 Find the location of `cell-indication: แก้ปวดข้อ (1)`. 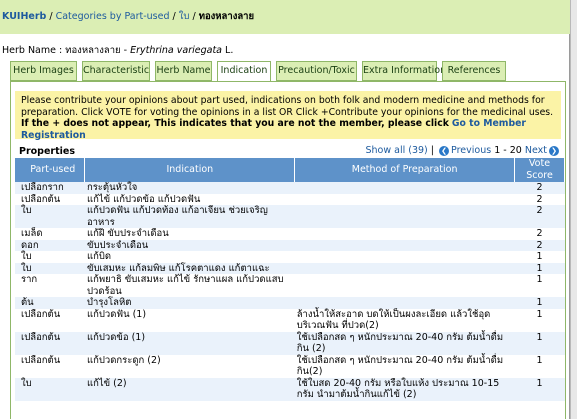

cell-indication: แก้ปวดข้อ (1) is located at coordinates (189, 343).